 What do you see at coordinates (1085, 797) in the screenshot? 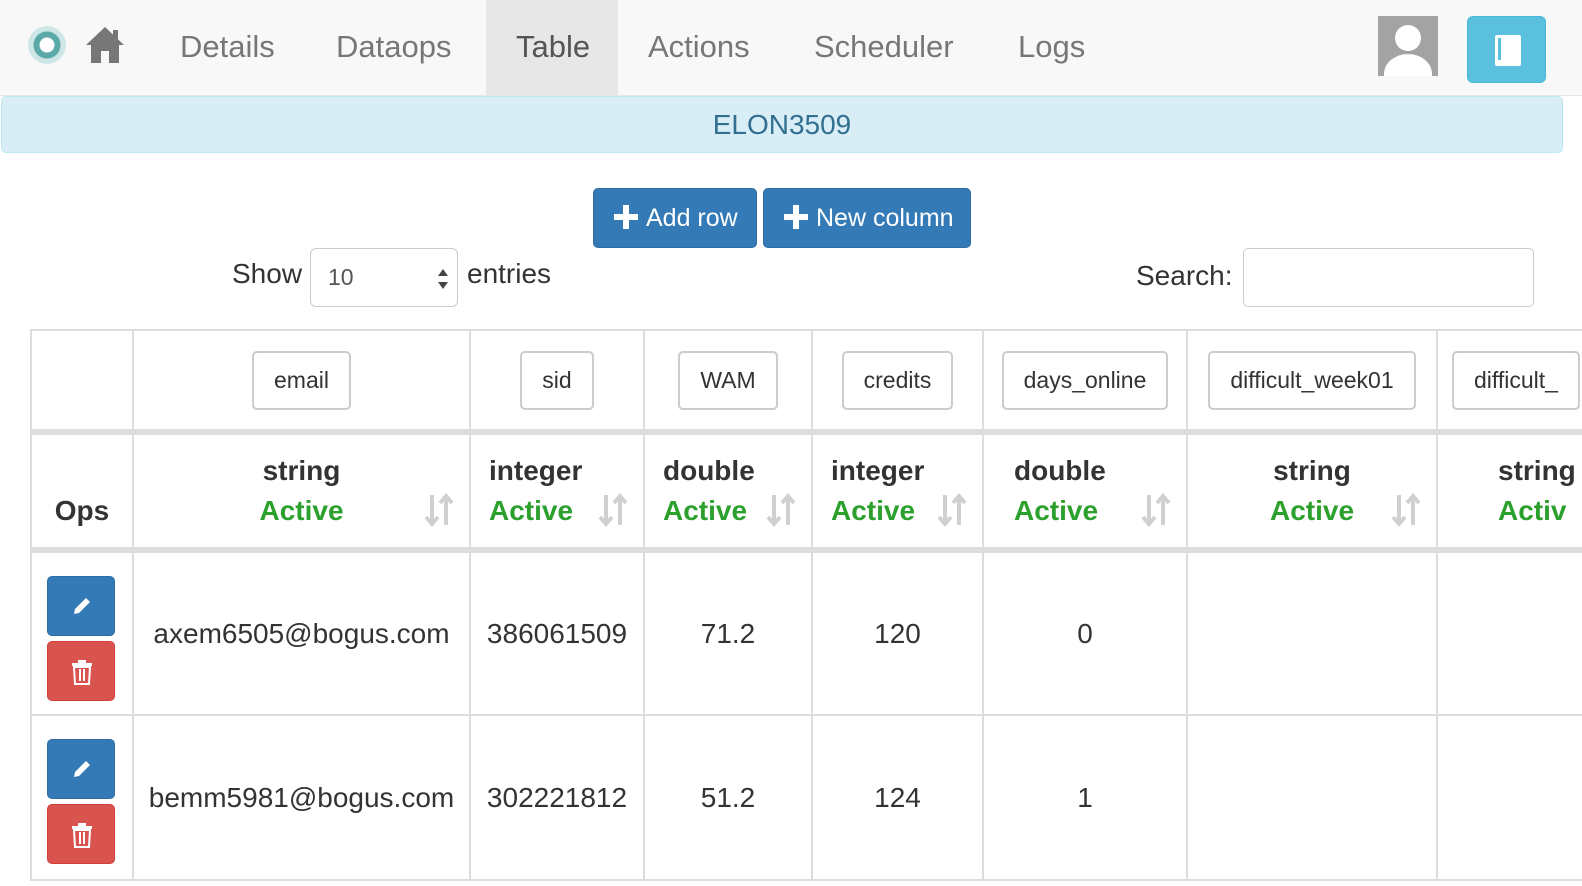
I see `cell-days-online: 1` at bounding box center [1085, 797].